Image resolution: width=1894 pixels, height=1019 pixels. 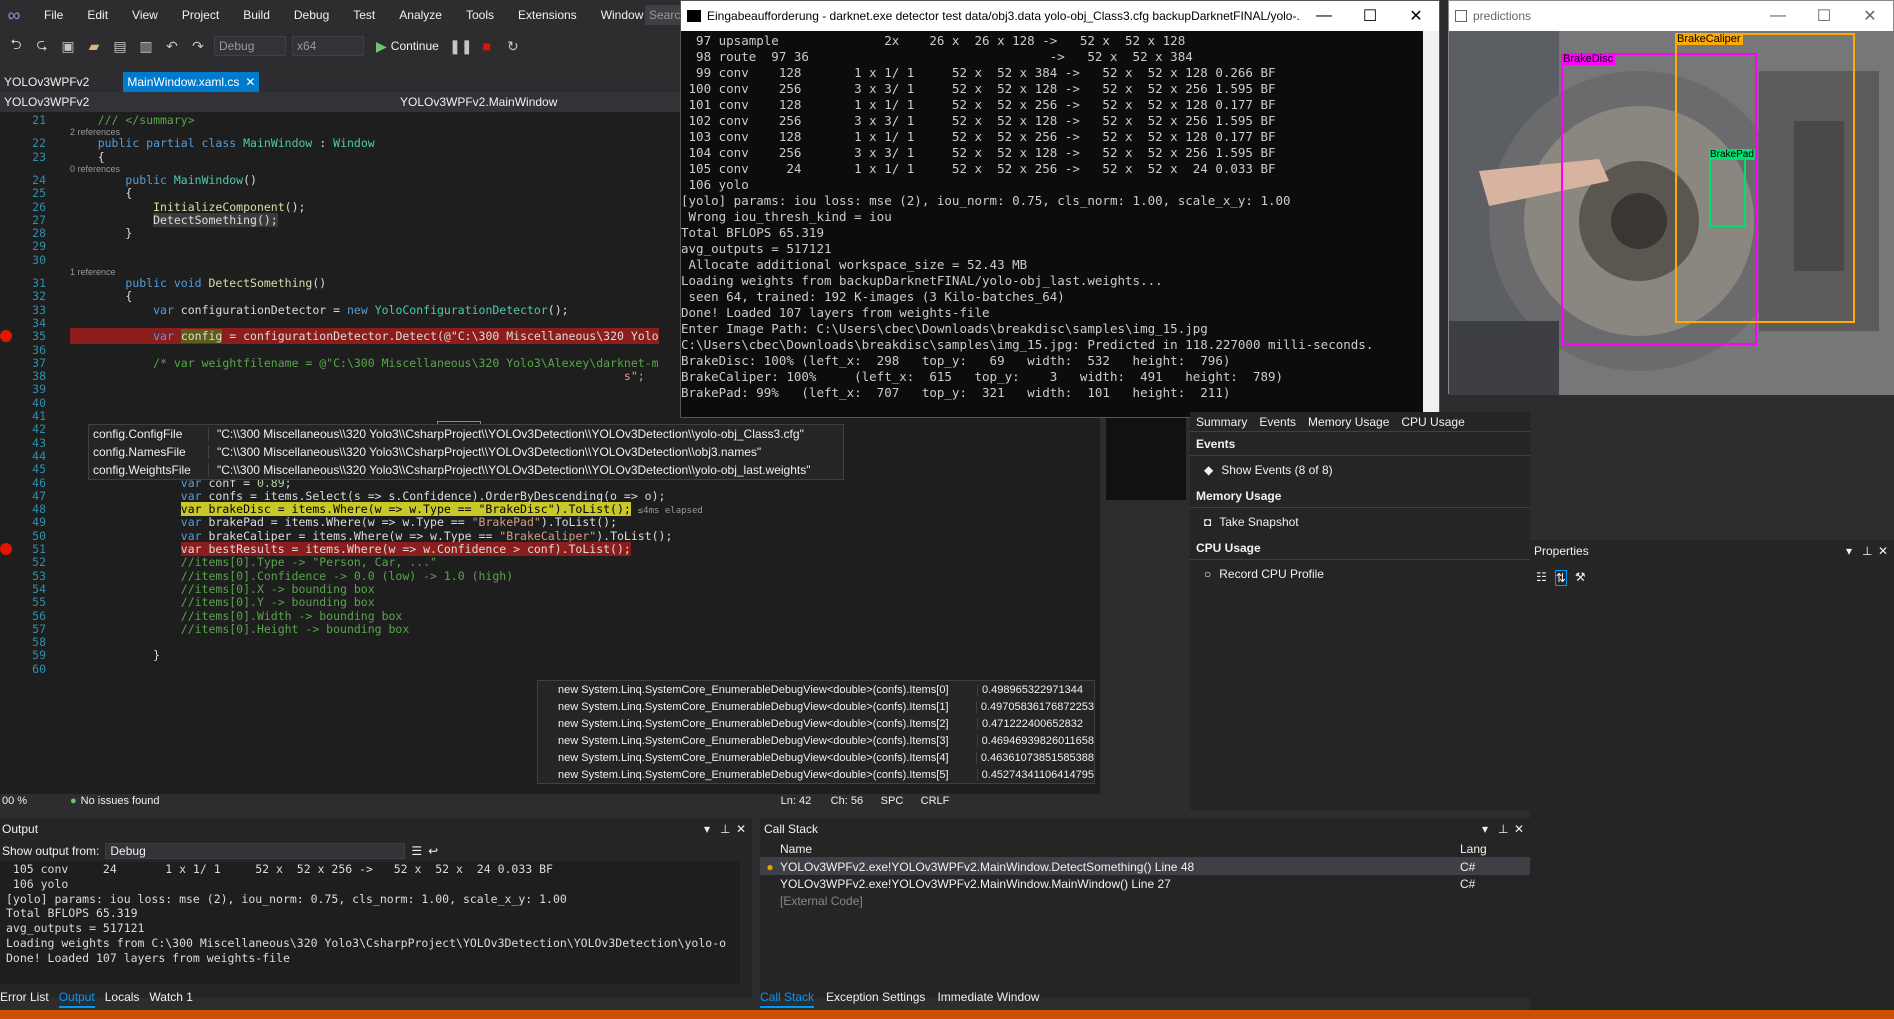 I want to click on tab-error-list: Error List, so click(x=24, y=999).